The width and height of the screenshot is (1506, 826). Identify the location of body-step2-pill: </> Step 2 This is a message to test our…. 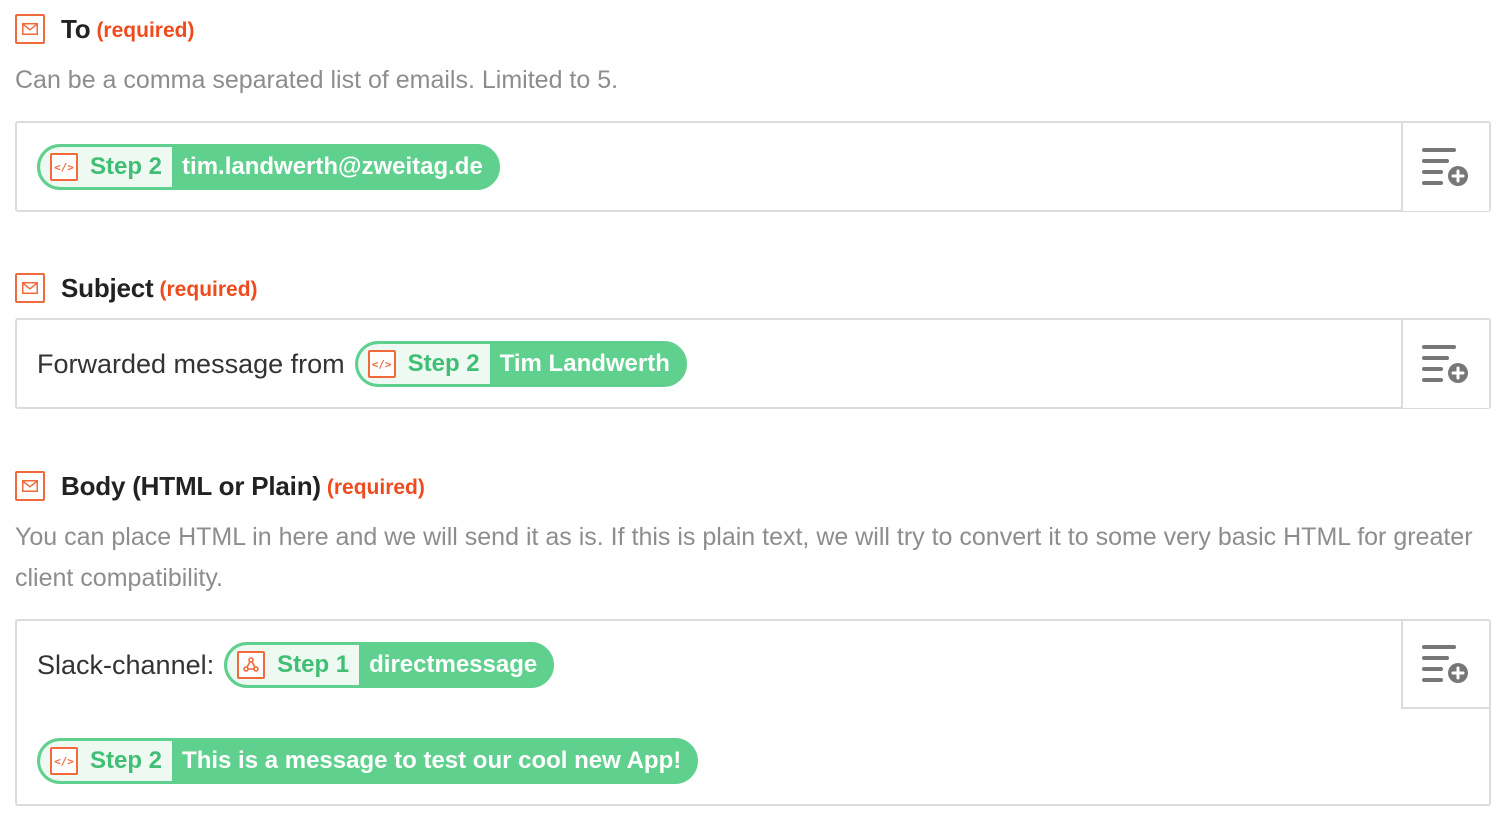
(368, 761).